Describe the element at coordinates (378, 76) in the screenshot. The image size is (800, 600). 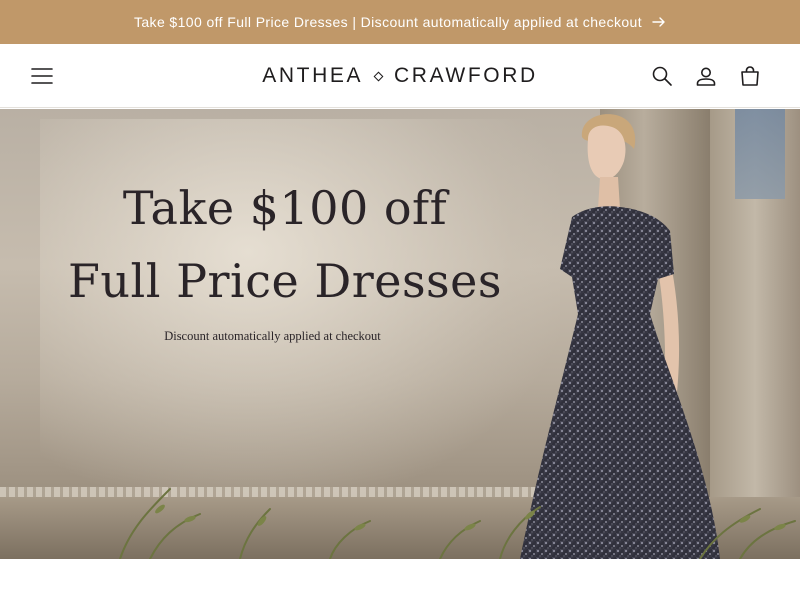
I see `logo-diamond` at that location.